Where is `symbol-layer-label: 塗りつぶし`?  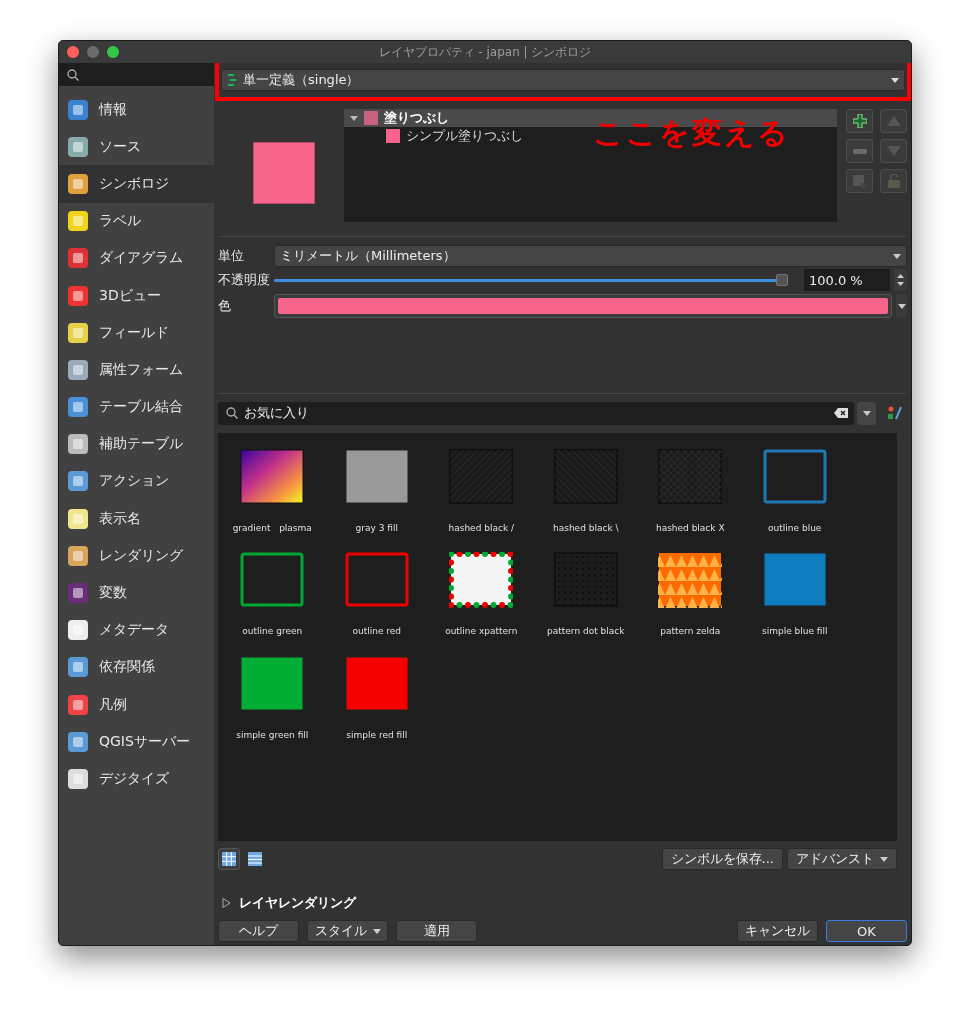
symbol-layer-label: 塗りつぶし is located at coordinates (417, 118).